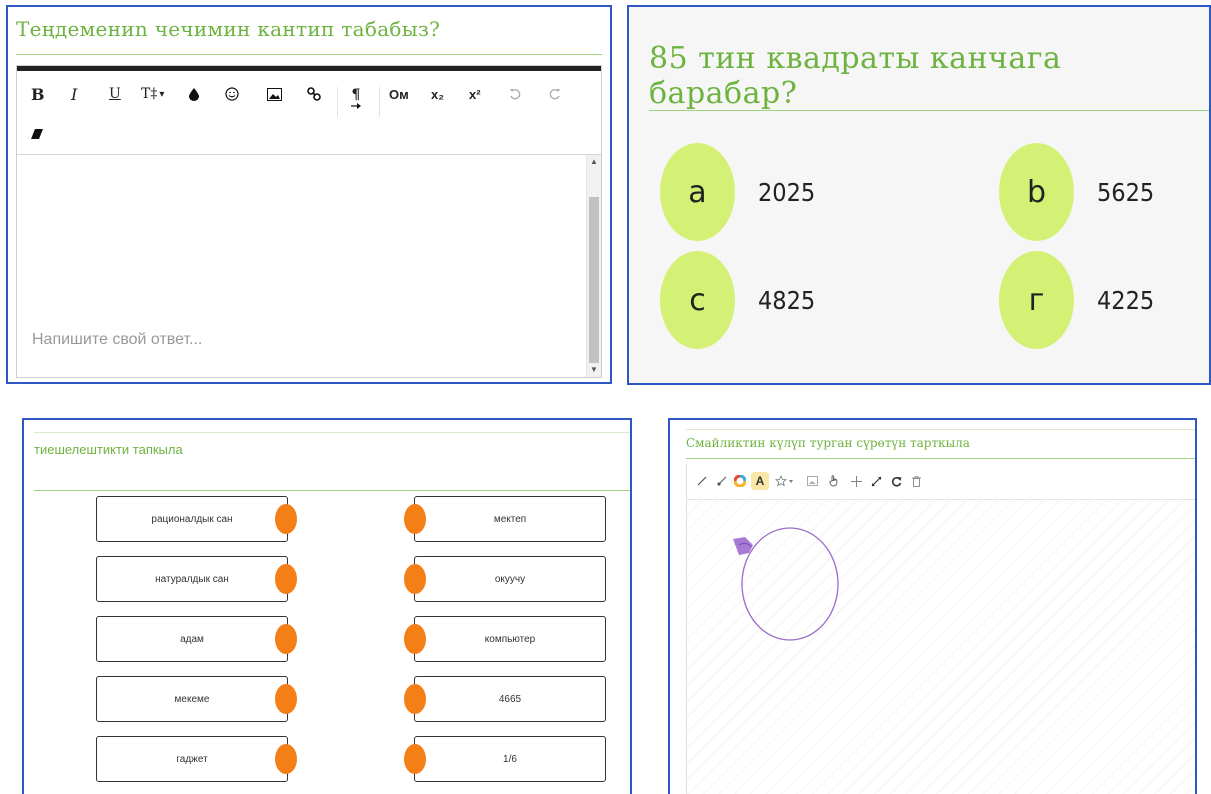 The width and height of the screenshot is (1211, 794). Describe the element at coordinates (828, 443) in the screenshot. I see `question-title: Смайликтин күлүп турган сүрөтүн тарткыла` at that location.